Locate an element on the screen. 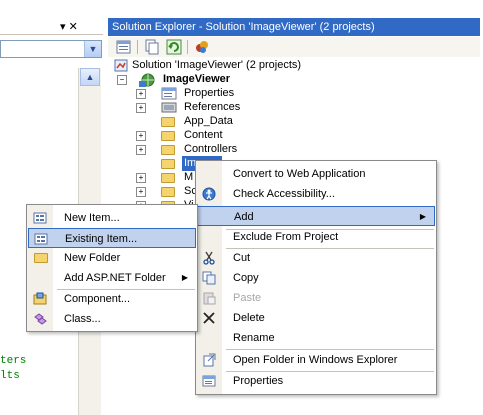 This screenshot has height=415, width=483. references-icon is located at coordinates (169, 107).